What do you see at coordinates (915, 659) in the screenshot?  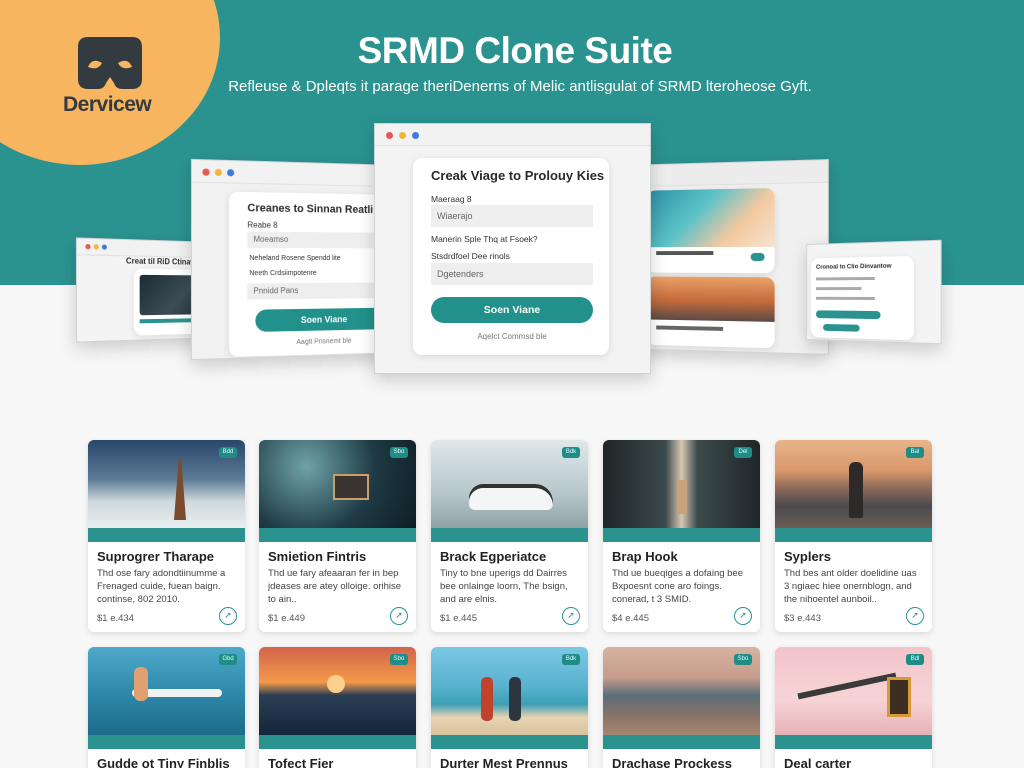 I see `card-badge: Bdl` at bounding box center [915, 659].